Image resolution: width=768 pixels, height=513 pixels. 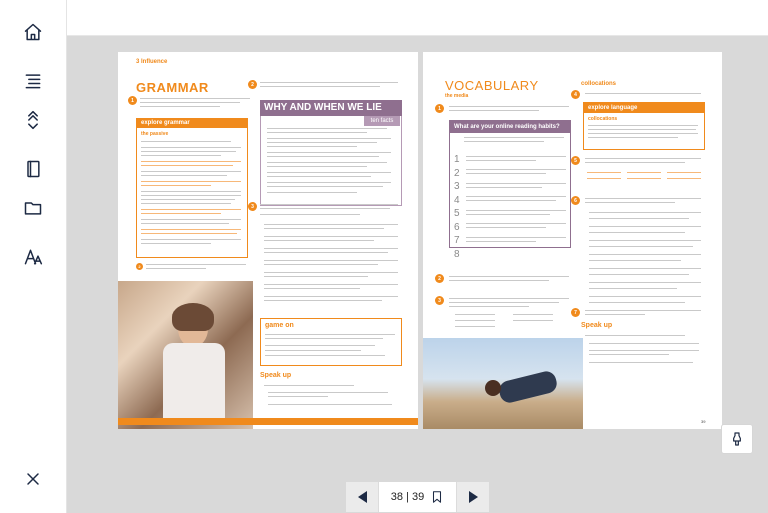 I want to click on sidebar, so click(x=33, y=256).